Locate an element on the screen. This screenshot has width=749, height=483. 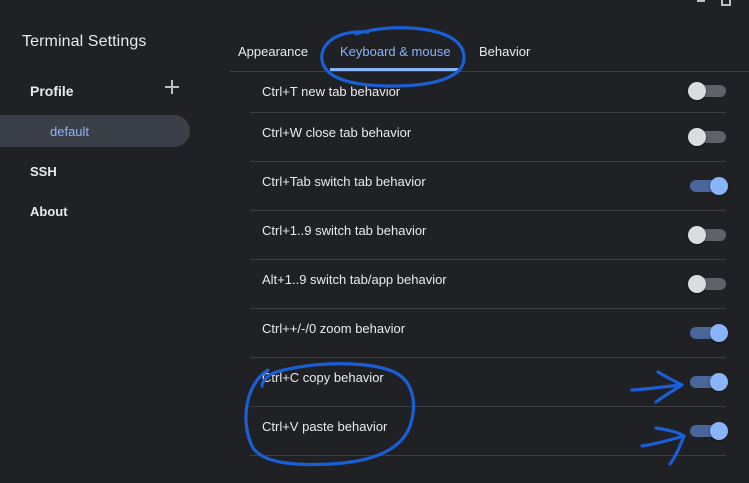
setting-row-ctrl-w: Ctrl+W close tab behavior is located at coordinates (488, 137).